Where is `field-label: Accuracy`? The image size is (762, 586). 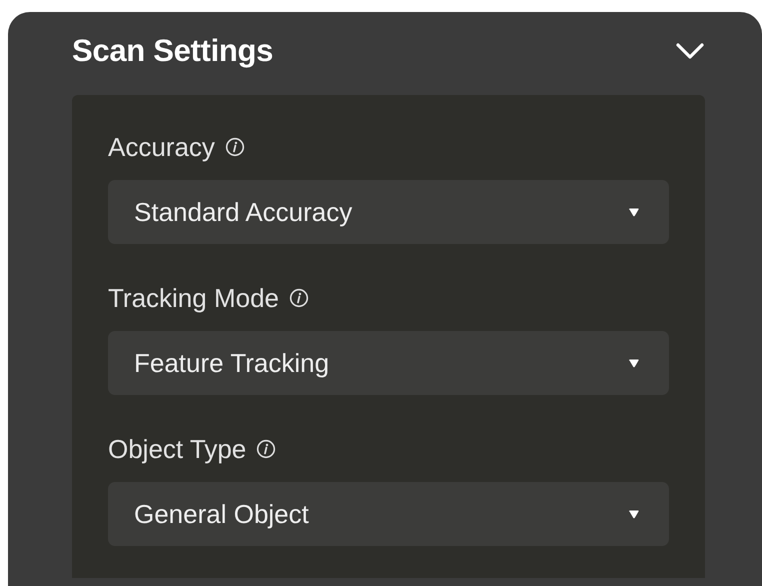 field-label: Accuracy is located at coordinates (161, 147).